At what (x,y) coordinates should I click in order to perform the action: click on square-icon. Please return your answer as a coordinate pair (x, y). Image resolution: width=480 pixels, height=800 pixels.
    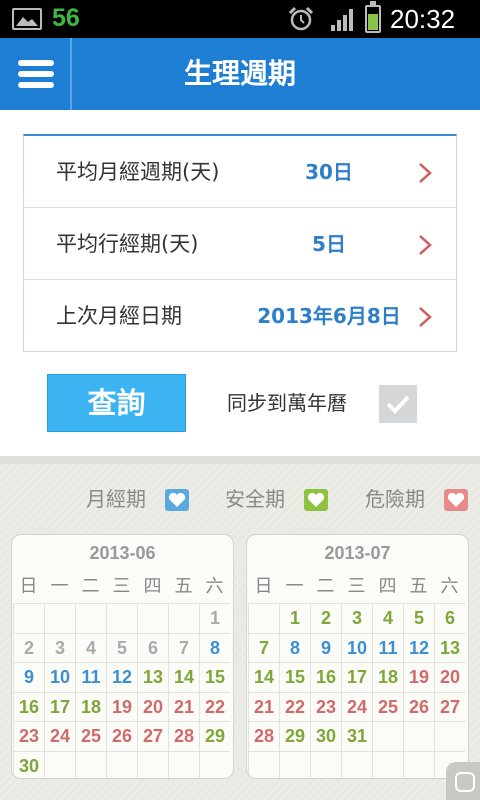
    Looking at the image, I should click on (465, 782).